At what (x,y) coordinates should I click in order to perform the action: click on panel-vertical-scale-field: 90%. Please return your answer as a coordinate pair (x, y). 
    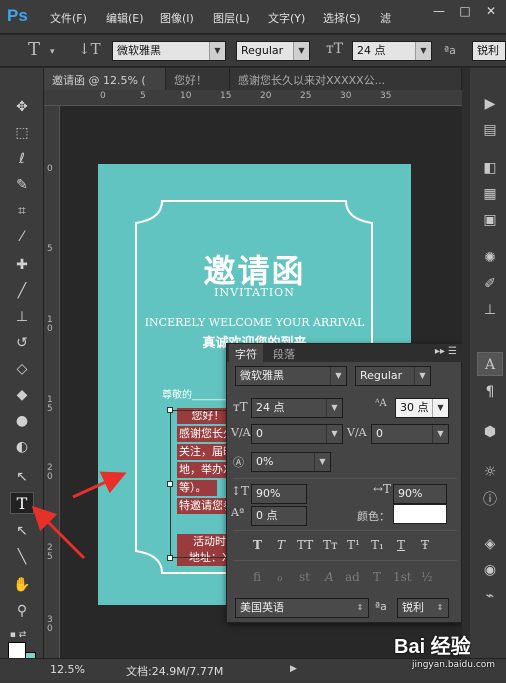
    Looking at the image, I should click on (279, 494).